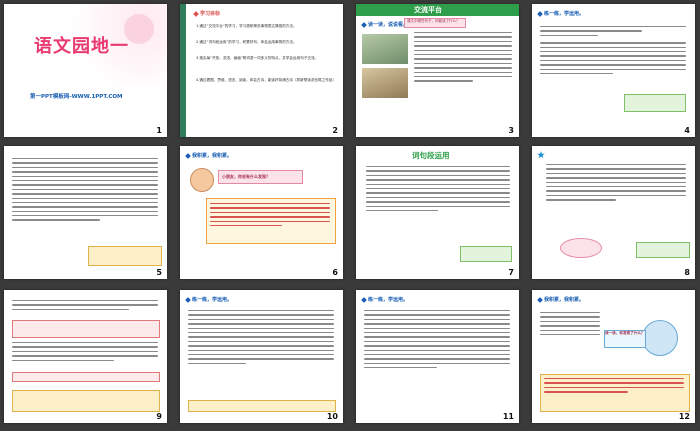  What do you see at coordinates (76, 97) in the screenshot?
I see `slide-subtitle: 第一PPT模板网-WWW.1PPT.COM` at bounding box center [76, 97].